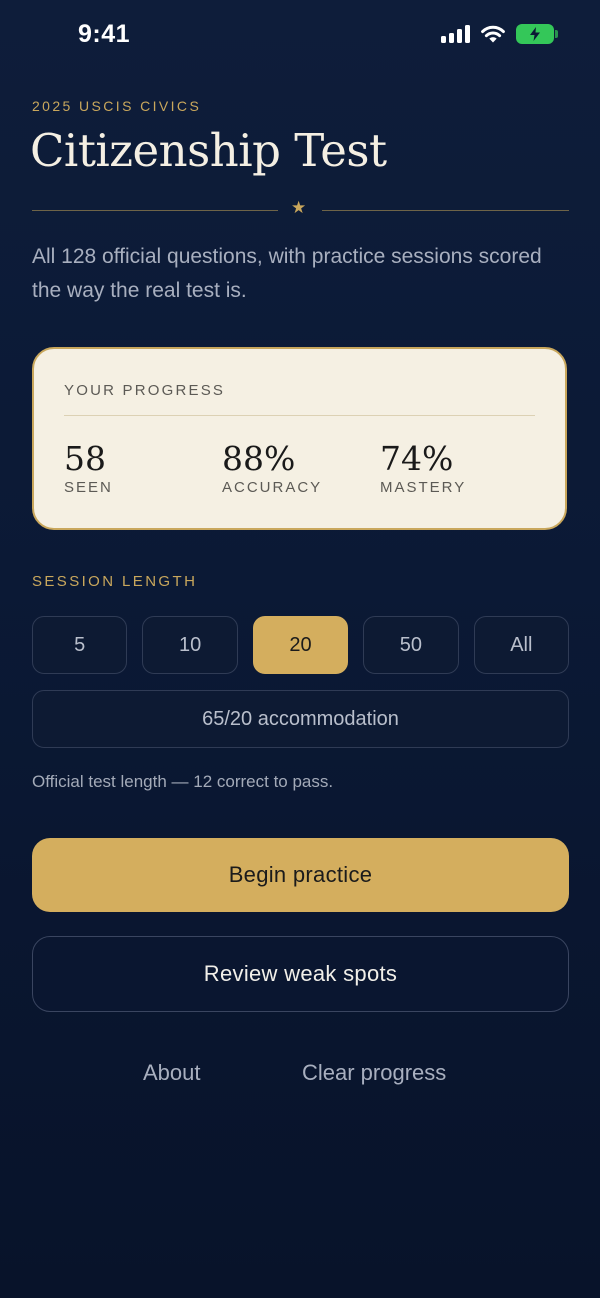 This screenshot has height=1298, width=600. What do you see at coordinates (493, 34) in the screenshot?
I see `wifi-icon` at bounding box center [493, 34].